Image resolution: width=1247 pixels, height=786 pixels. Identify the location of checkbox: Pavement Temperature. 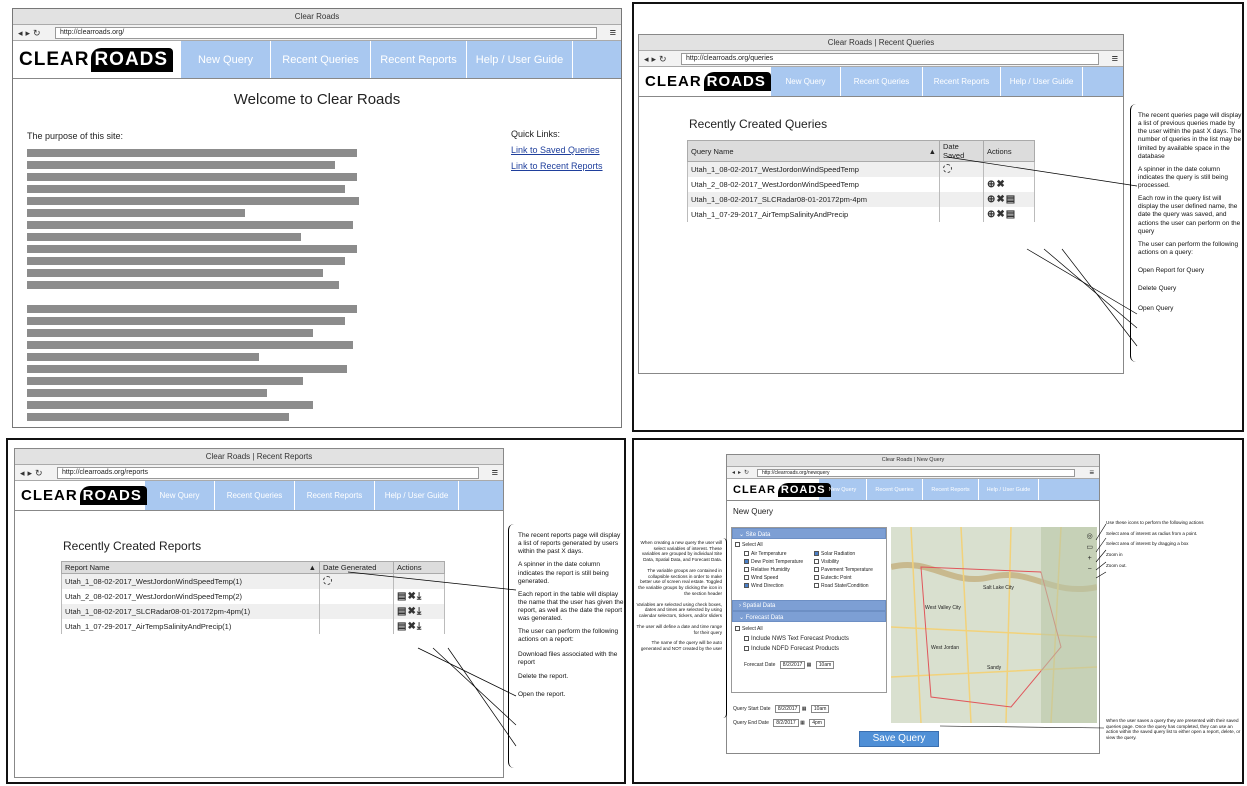
(843, 570).